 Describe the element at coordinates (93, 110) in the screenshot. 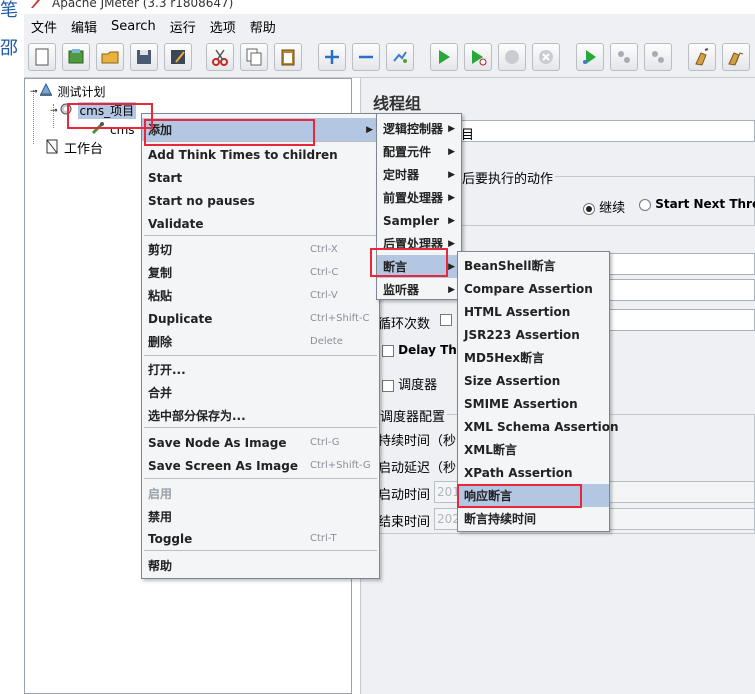

I see `tree-node-thread-group: ⊸ cms_项目` at that location.